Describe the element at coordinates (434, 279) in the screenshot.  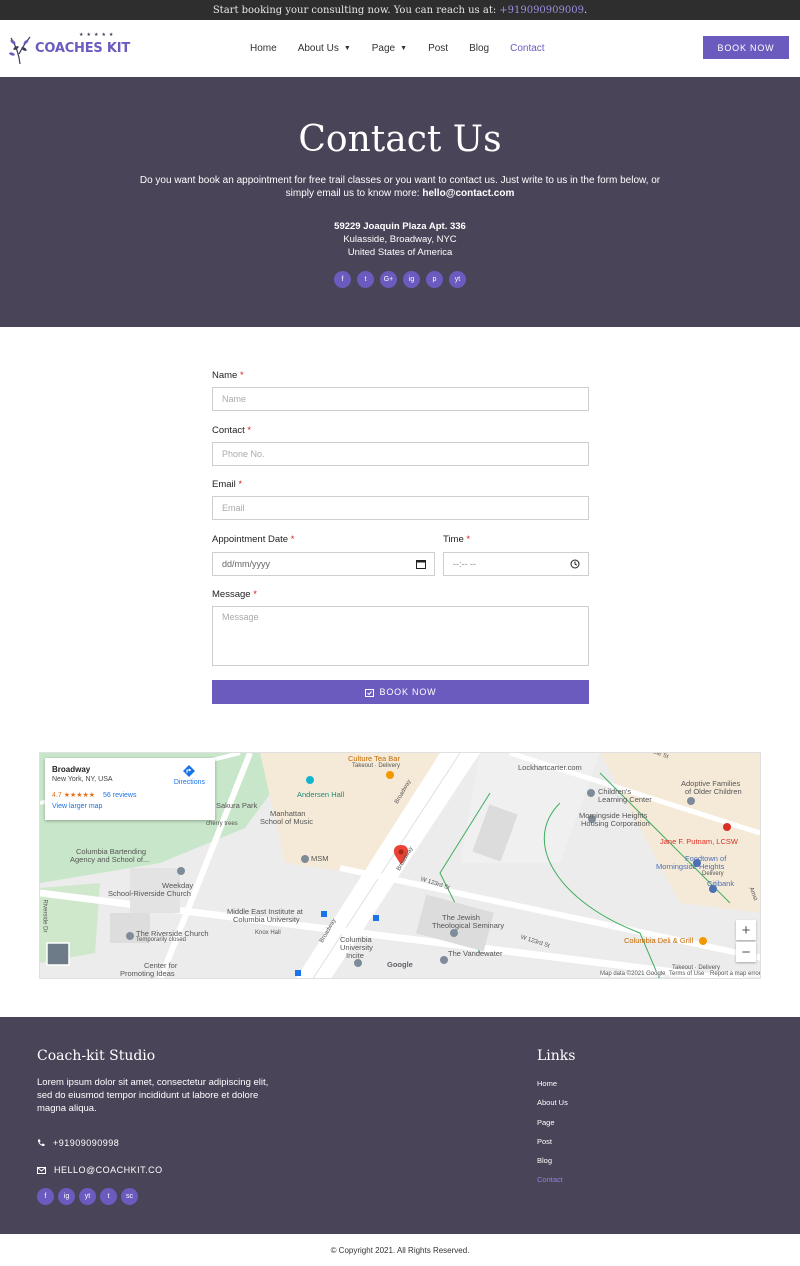
I see `pinterest-icon: p` at that location.